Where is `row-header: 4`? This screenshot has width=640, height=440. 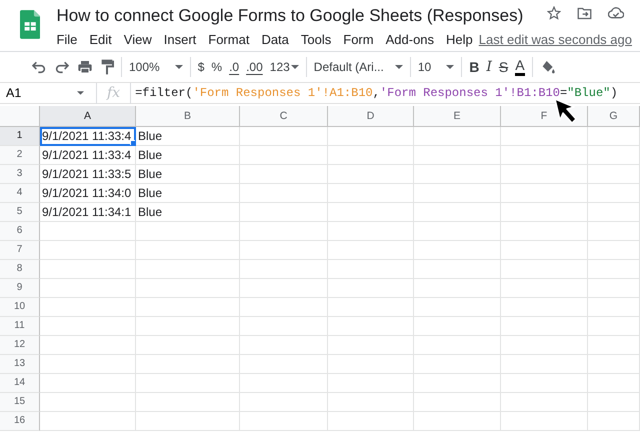 row-header: 4 is located at coordinates (20, 193).